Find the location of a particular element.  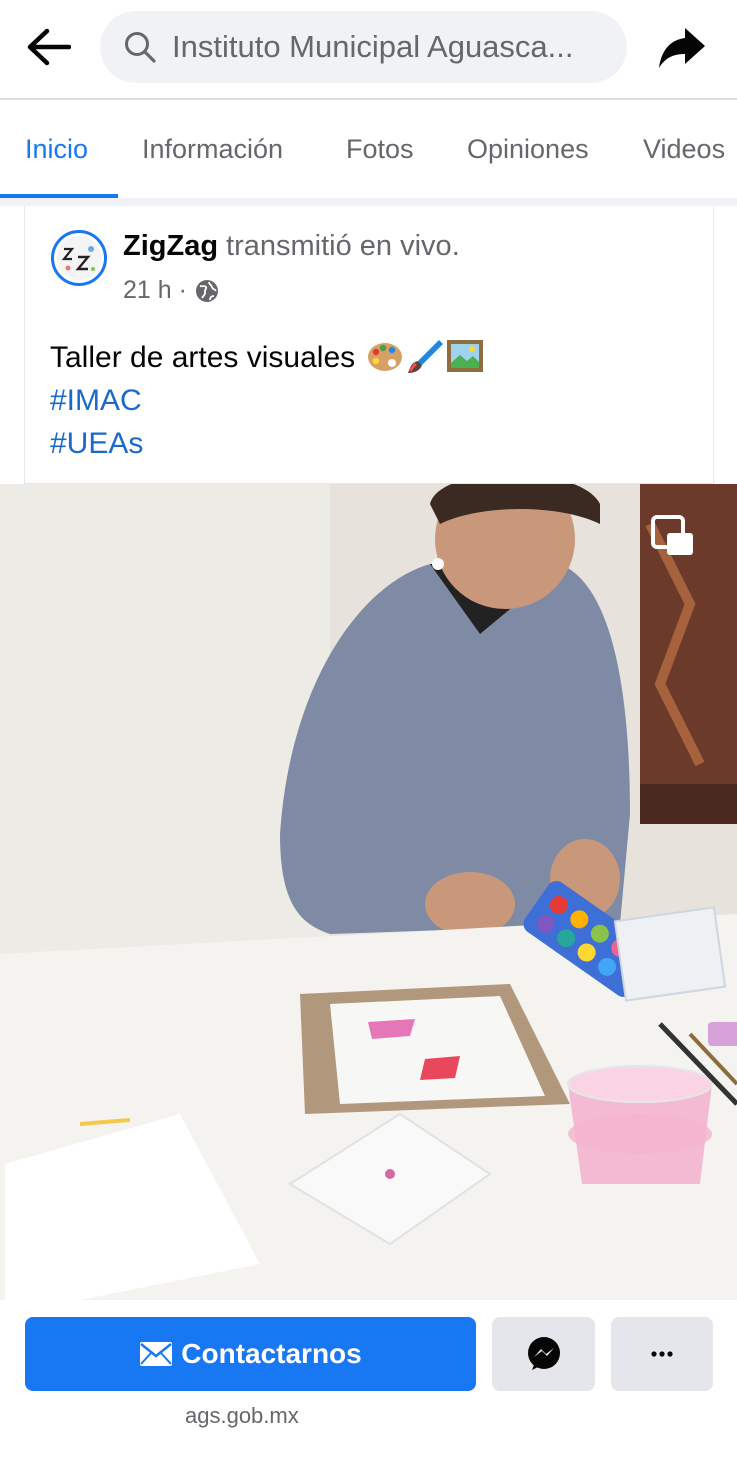

post-action: transmitió en vivo. is located at coordinates (343, 246).